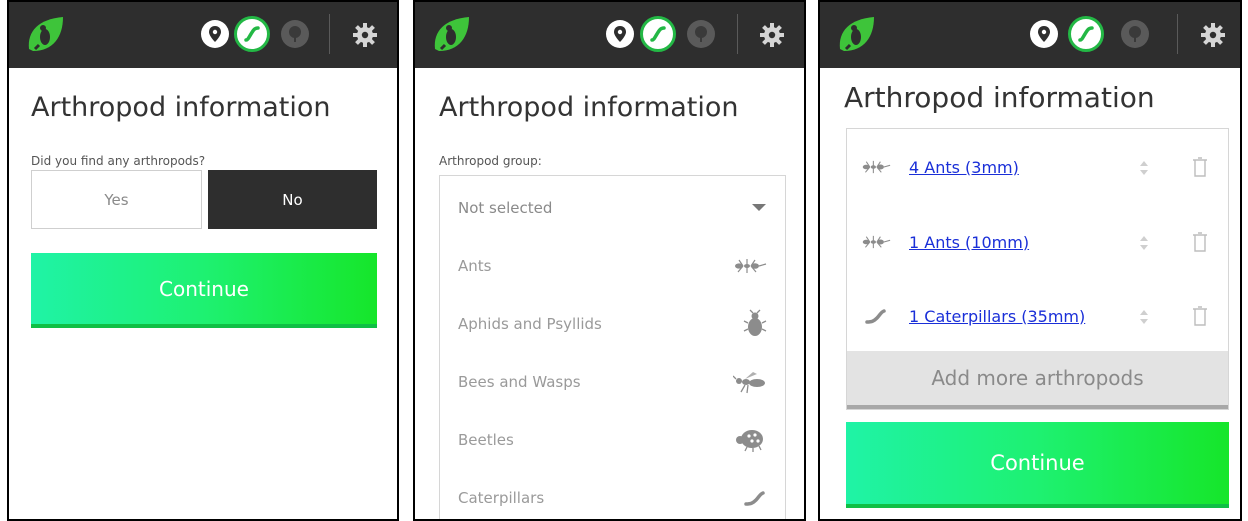 The image size is (1248, 521). What do you see at coordinates (1038, 167) in the screenshot?
I see `list-item: 4 Ants (3mm)` at bounding box center [1038, 167].